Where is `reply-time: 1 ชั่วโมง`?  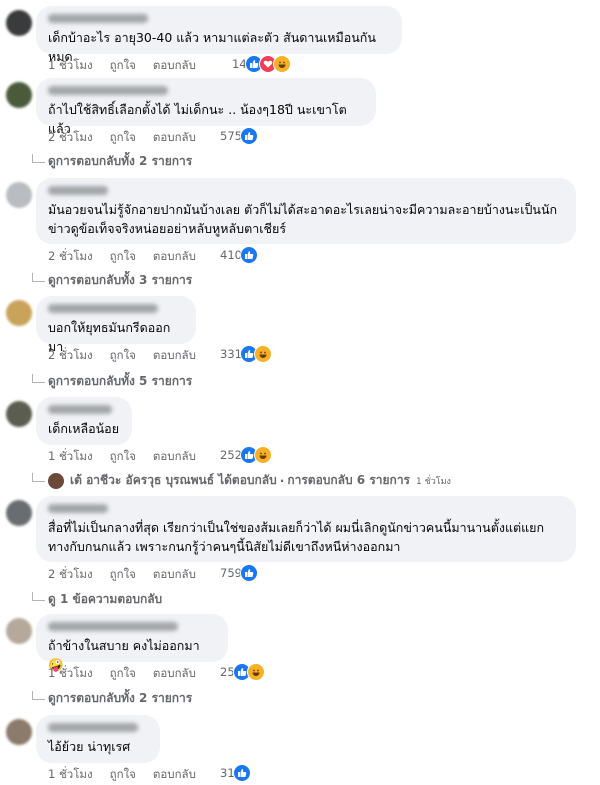 reply-time: 1 ชั่วโมง is located at coordinates (433, 481).